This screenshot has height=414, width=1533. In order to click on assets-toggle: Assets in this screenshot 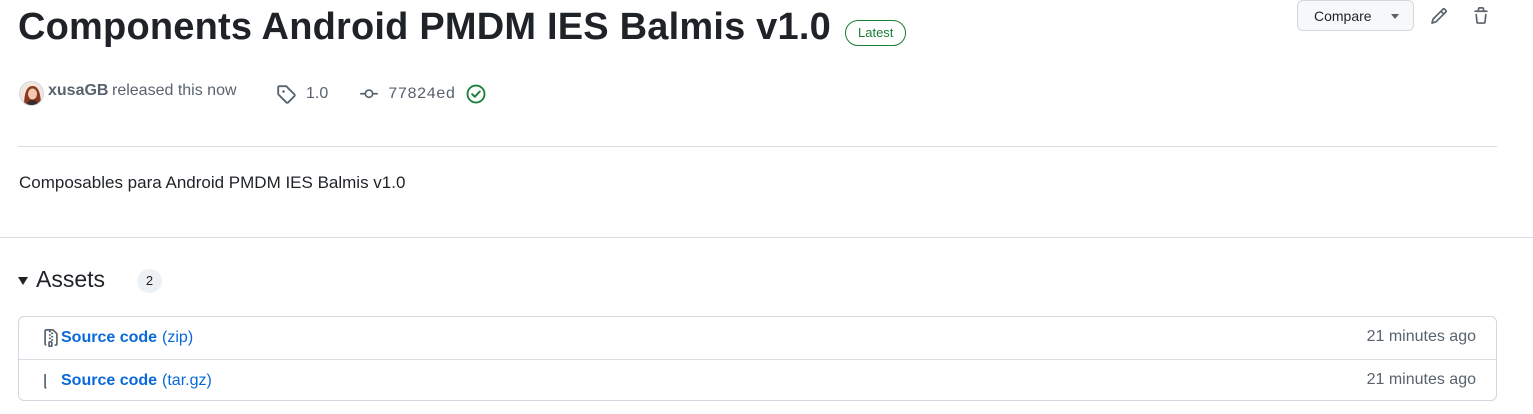, I will do `click(61, 279)`.